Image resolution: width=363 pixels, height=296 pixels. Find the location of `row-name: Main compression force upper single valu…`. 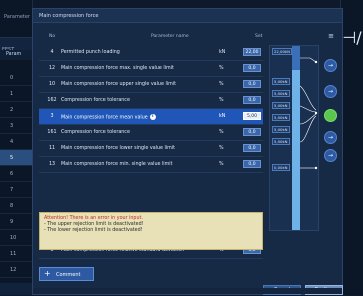

row-name: Main compression force upper single valu… is located at coordinates (119, 84).